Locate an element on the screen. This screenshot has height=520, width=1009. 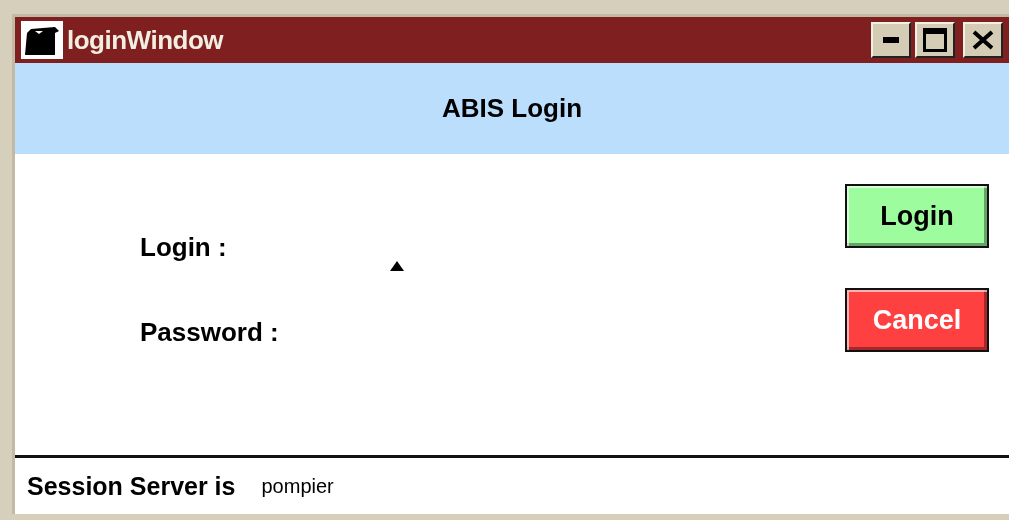
window-title: loginWindow is located at coordinates (146, 40).